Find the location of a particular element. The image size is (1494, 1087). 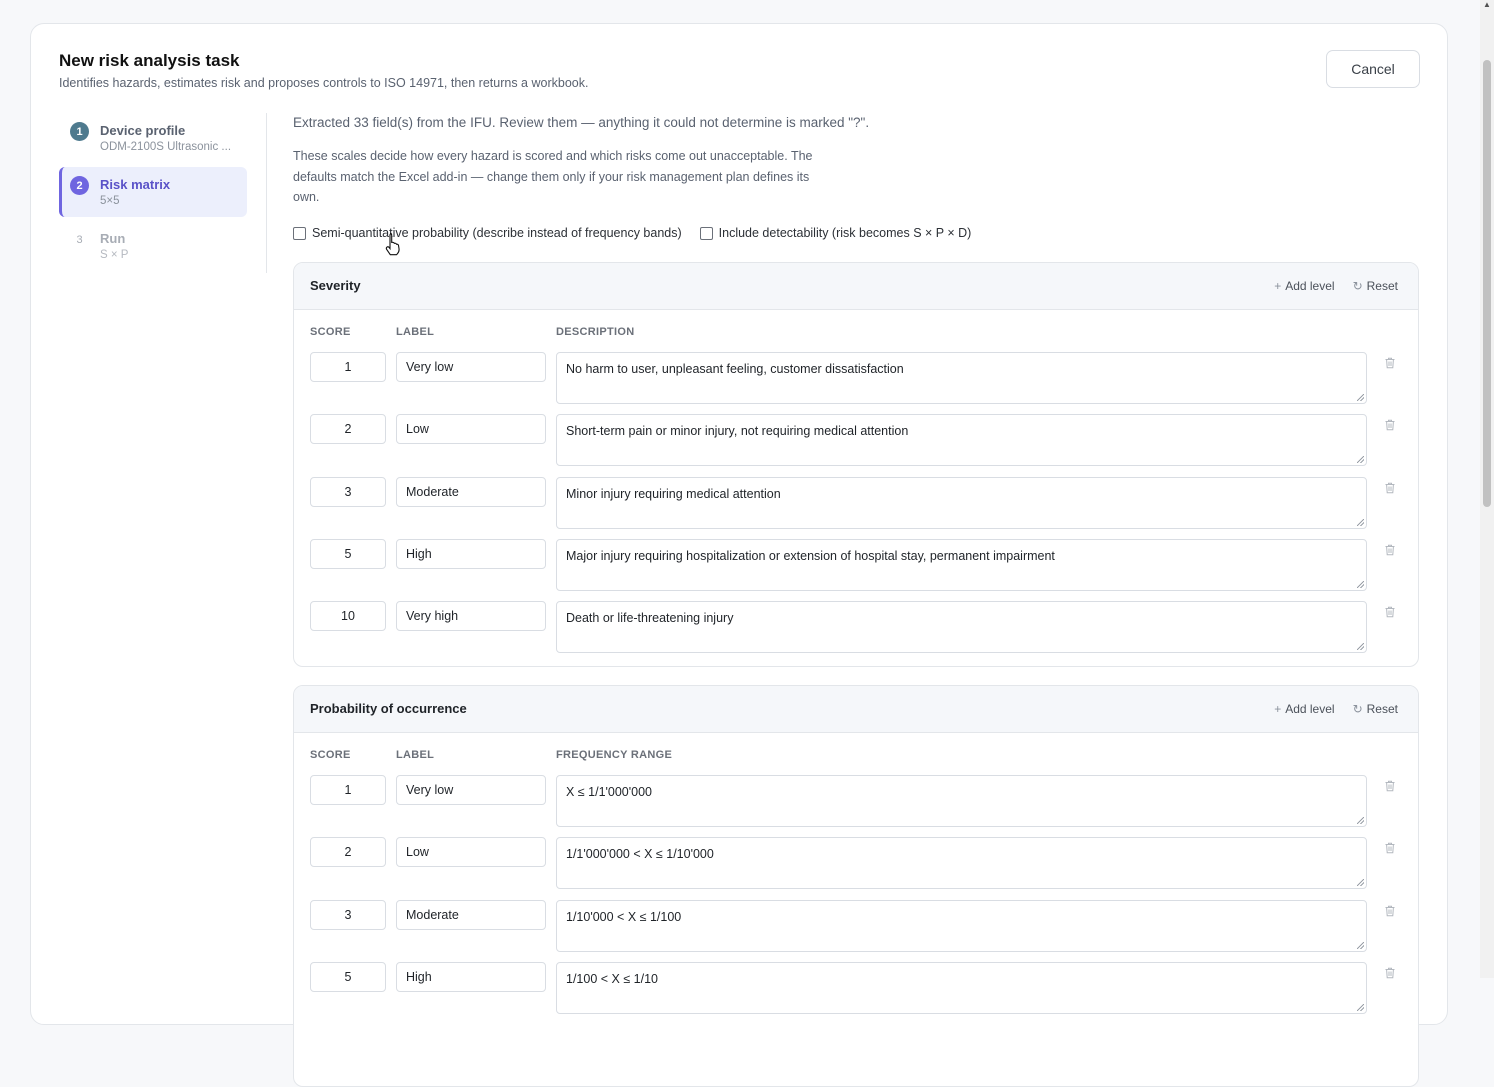

plus-icon: + is located at coordinates (1278, 286).